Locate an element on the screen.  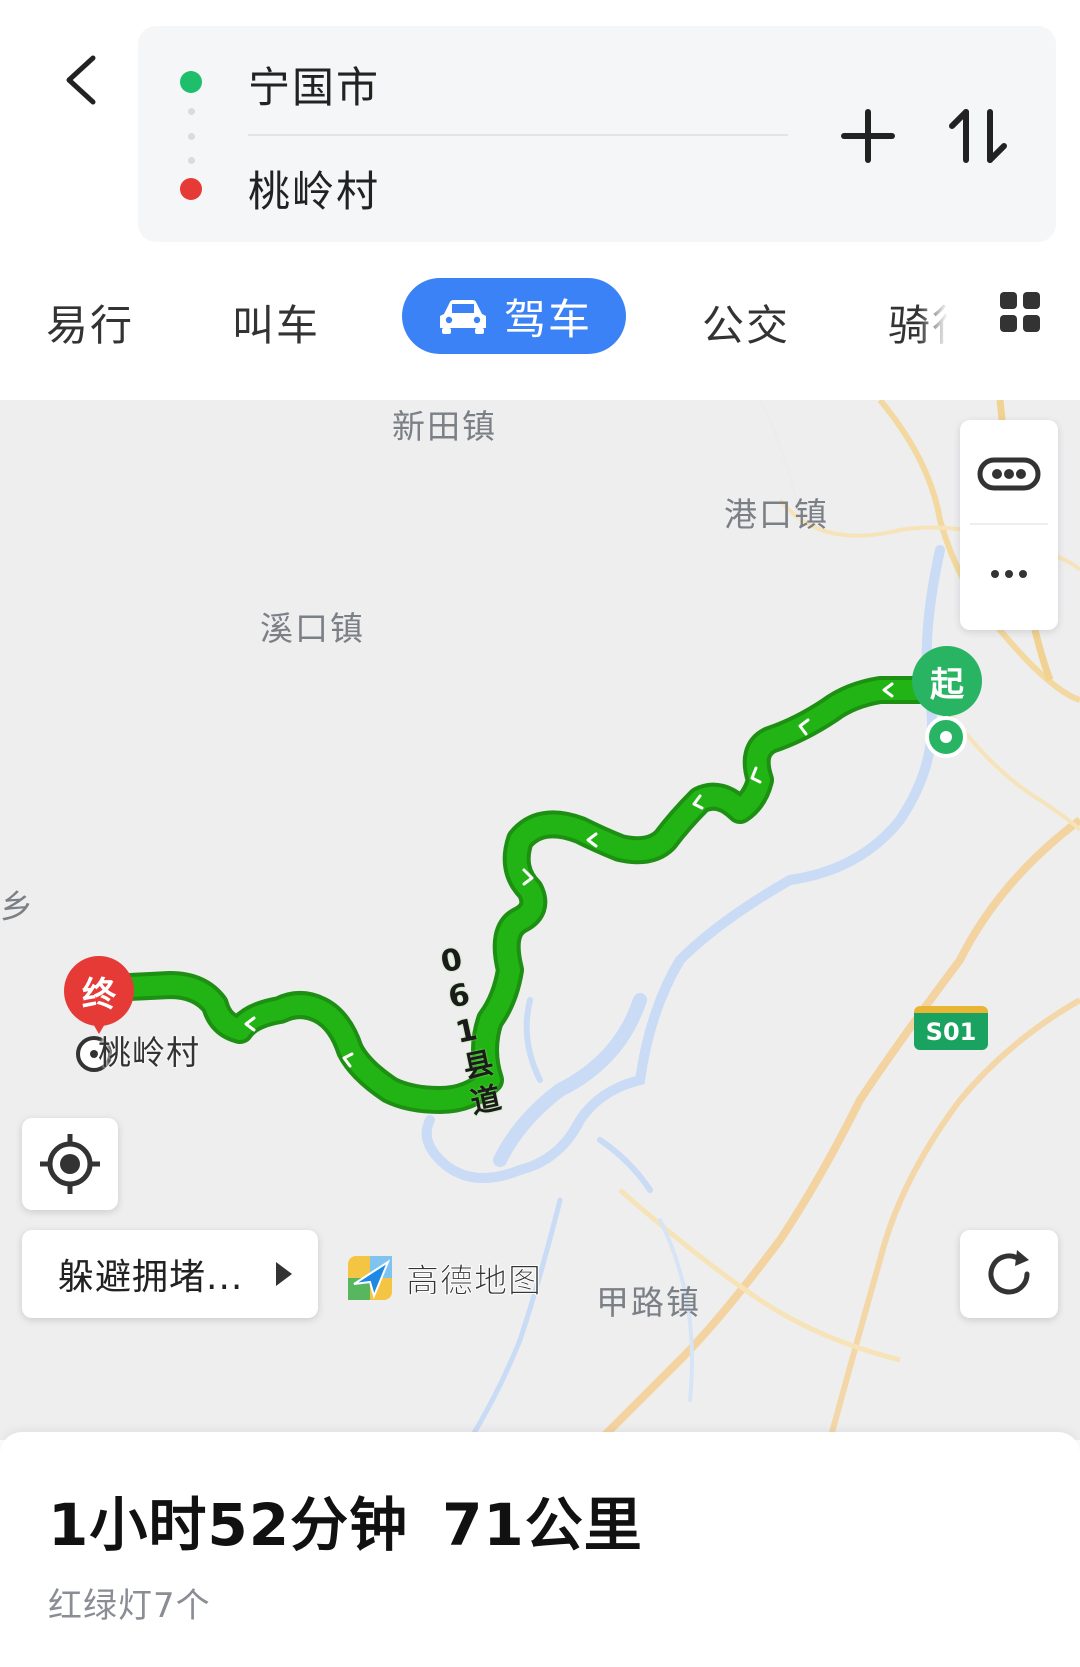
end-dot is located at coordinates (191, 189).